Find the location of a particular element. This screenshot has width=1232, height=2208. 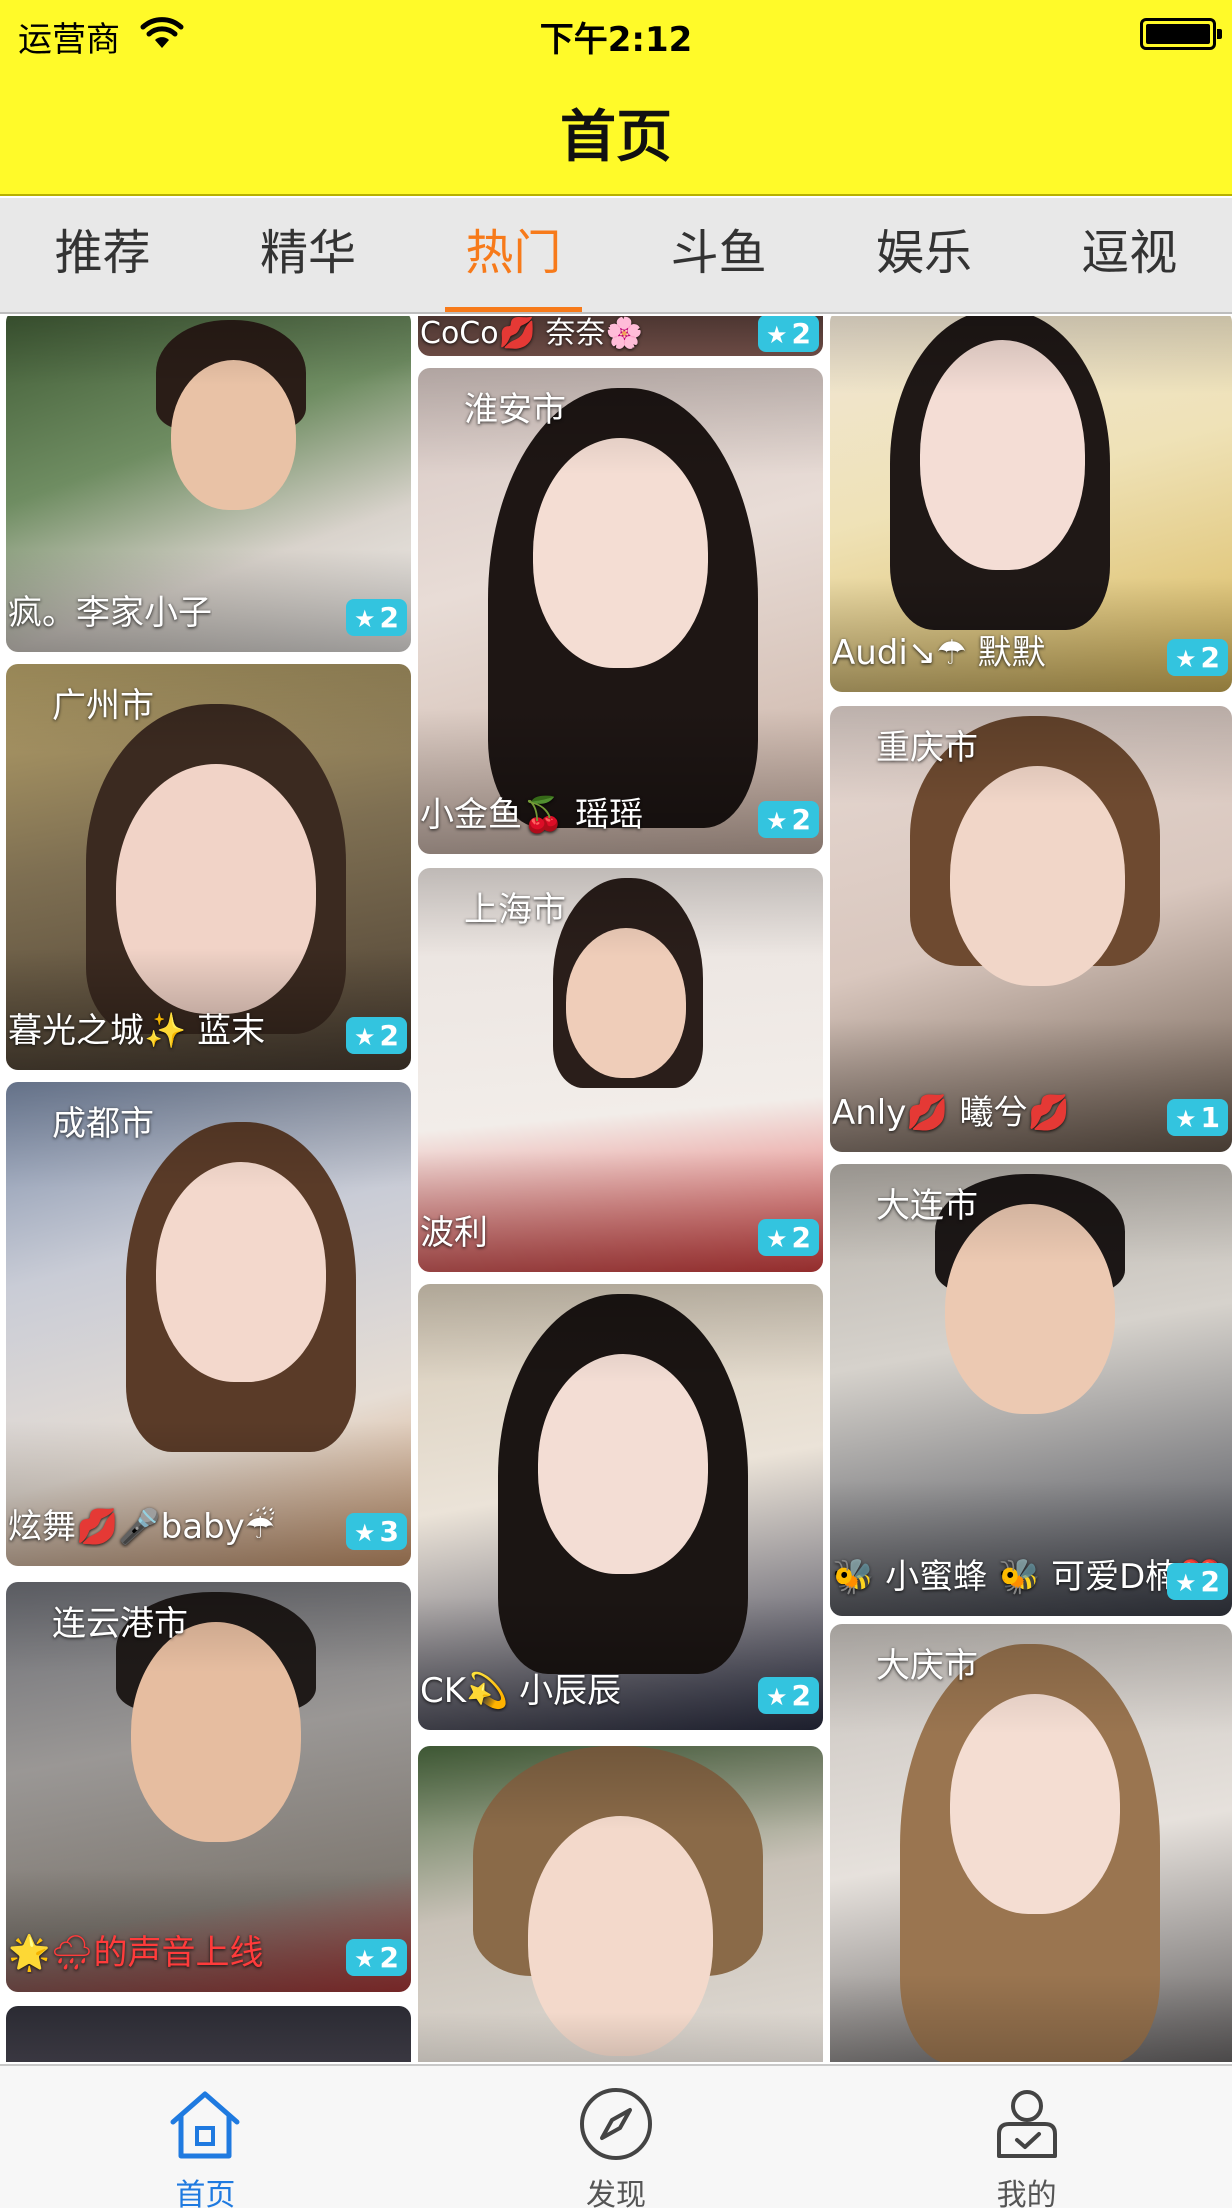

room-card: CoCo💋 奈奈🌸 ★ 2 is located at coordinates (620, 336).